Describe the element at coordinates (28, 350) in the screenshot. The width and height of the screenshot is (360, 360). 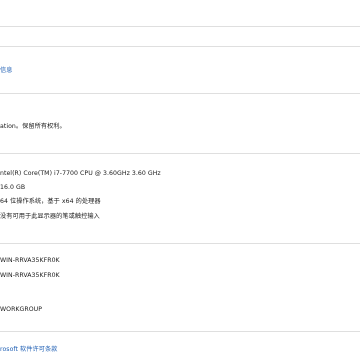
I see `license-terms-link: rosoft 软件许可条款` at that location.